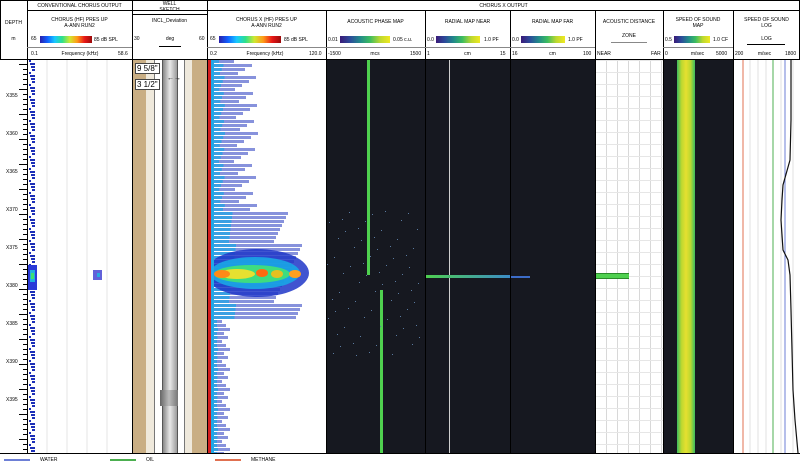 This screenshot has height=468, width=800. Describe the element at coordinates (12, 362) in the screenshot. I see `depth-label: X390` at that location.